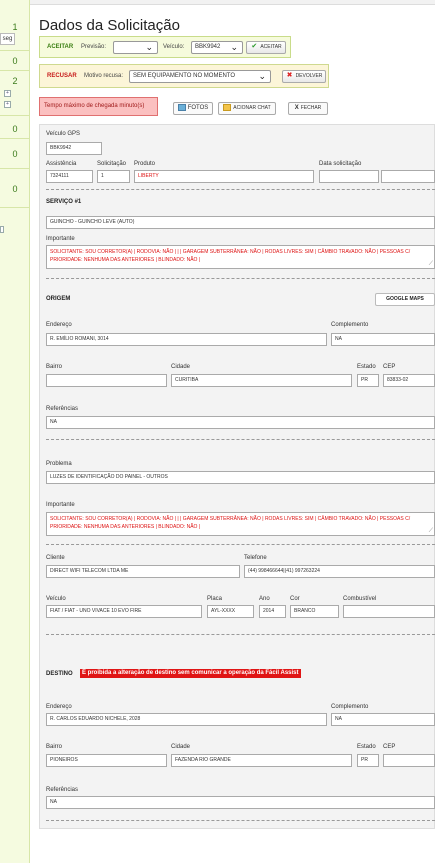 The height and width of the screenshot is (863, 435). I want to click on destination-title: DESTINO, so click(59, 674).